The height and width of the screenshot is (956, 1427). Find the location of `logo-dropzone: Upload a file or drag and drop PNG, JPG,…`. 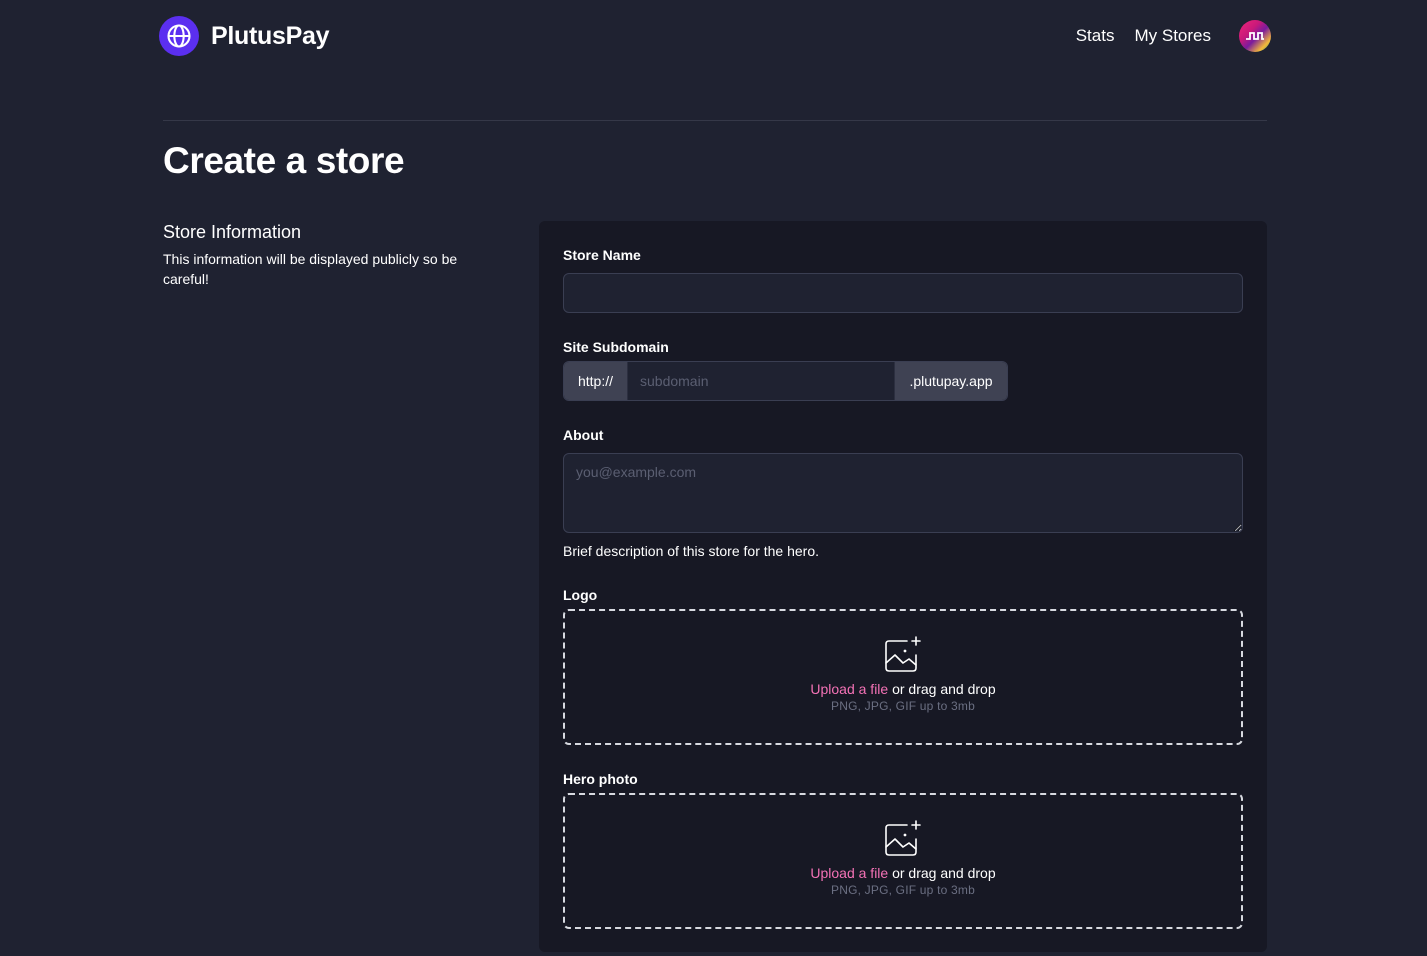

logo-dropzone: Upload a file or drag and drop PNG, JPG,… is located at coordinates (903, 677).